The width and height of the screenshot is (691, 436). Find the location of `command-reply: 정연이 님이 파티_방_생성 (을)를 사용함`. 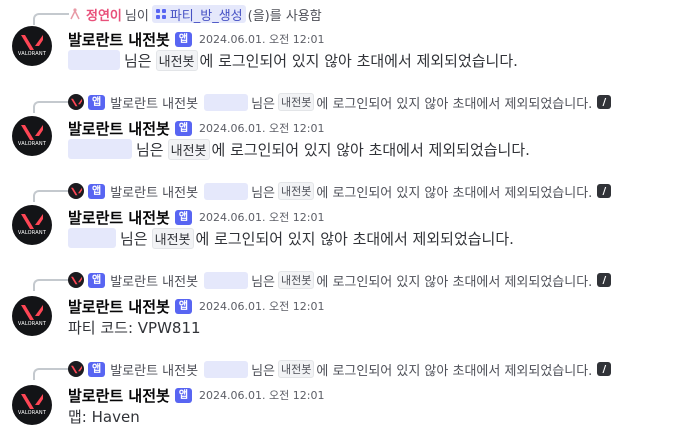

command-reply: 정연이 님이 파티_방_생성 (을)를 사용함 is located at coordinates (195, 14).